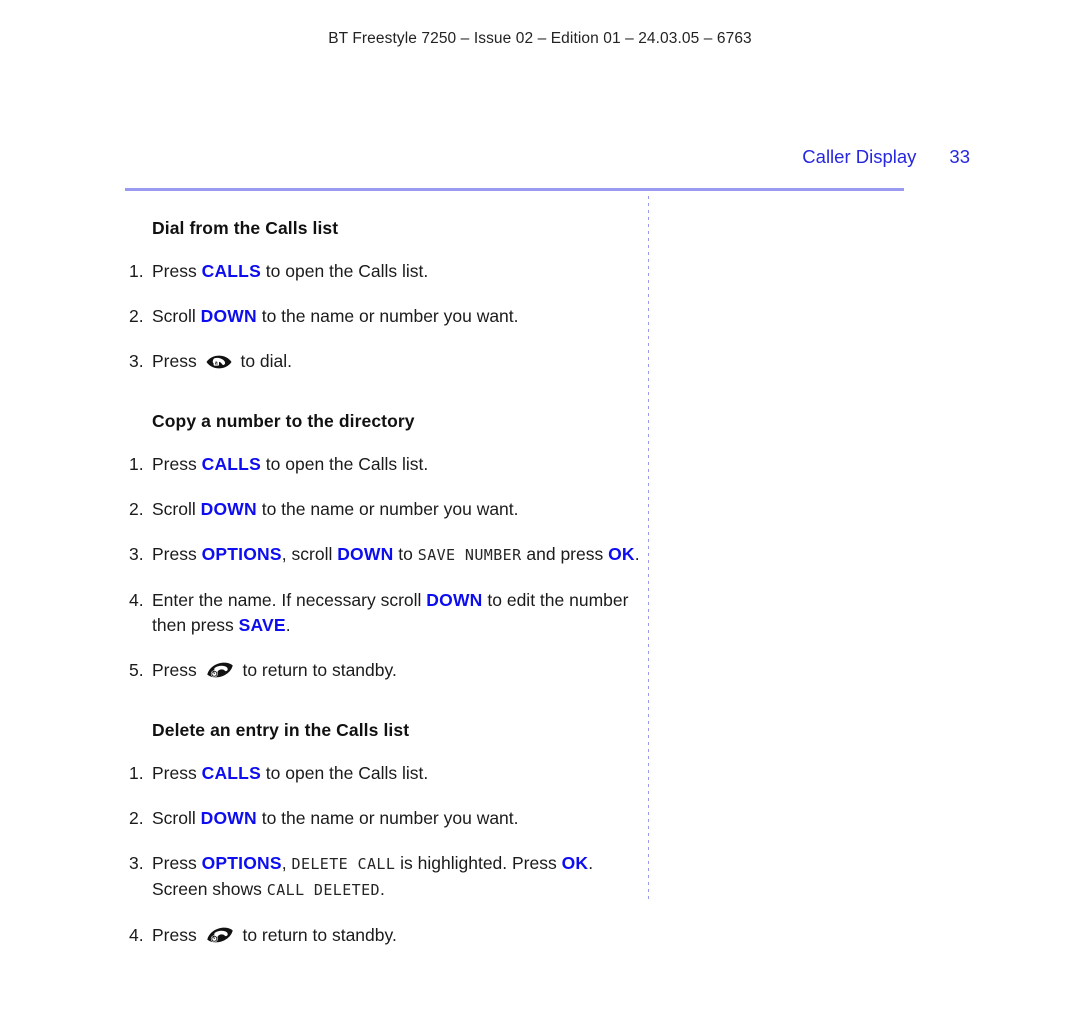 The height and width of the screenshot is (1025, 1080). I want to click on step-text: to, so click(405, 554).